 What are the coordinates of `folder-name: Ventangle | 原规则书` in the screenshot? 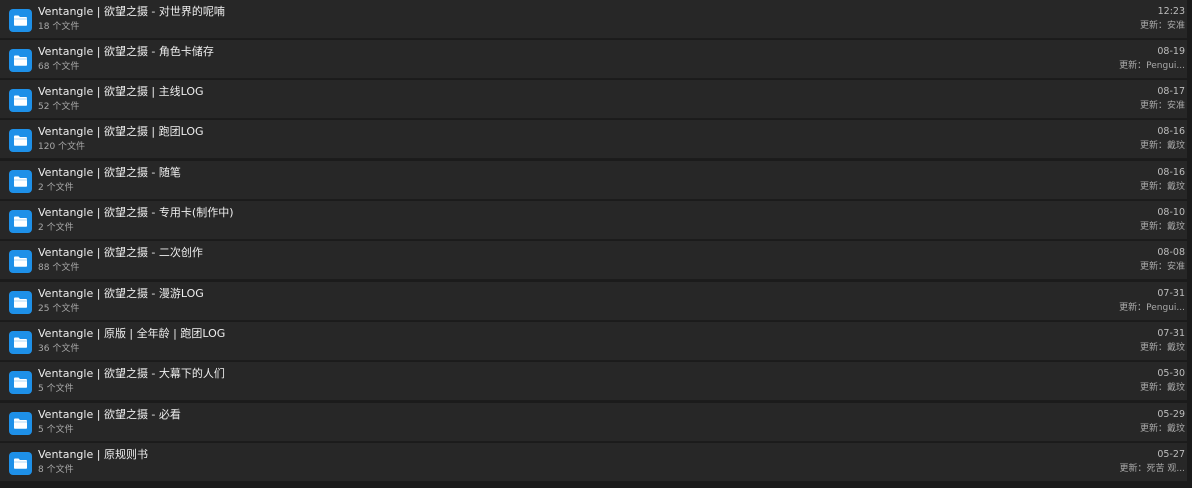 It's located at (93, 454).